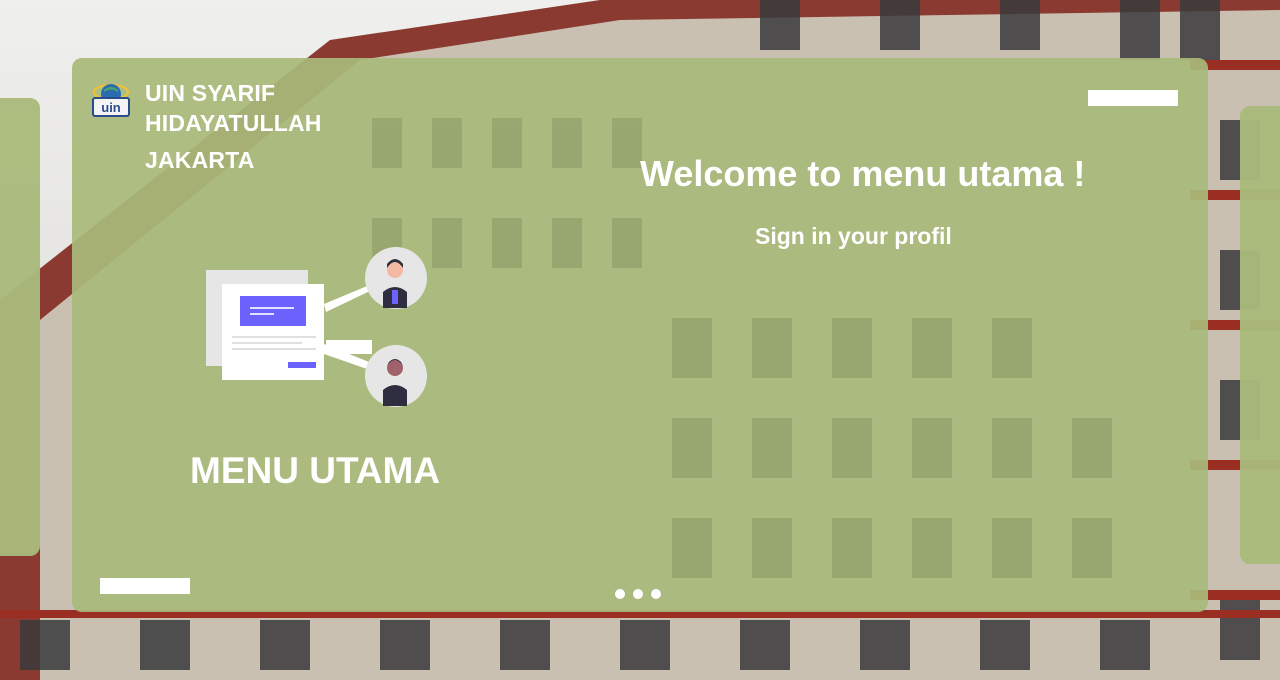 The width and height of the screenshot is (1280, 680). Describe the element at coordinates (233, 123) in the screenshot. I see `brand-line-2: HIDAYATULLAH` at that location.